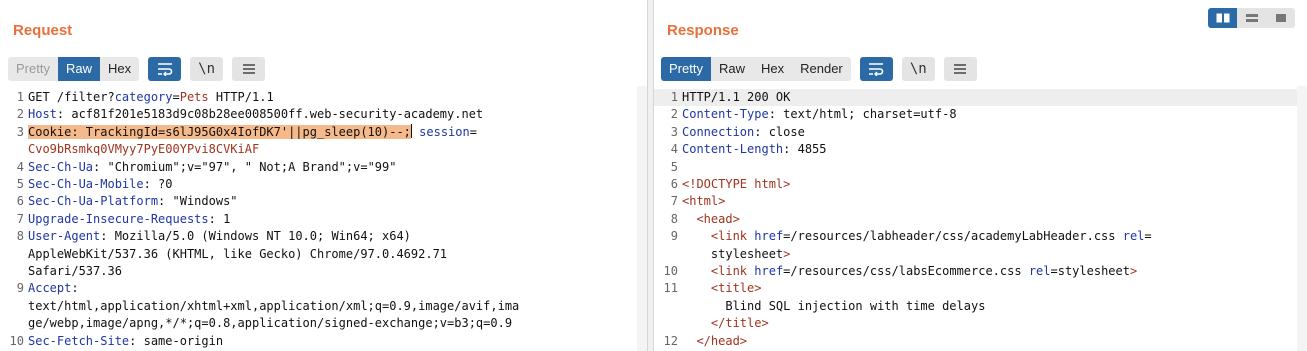 This screenshot has width=1307, height=351. What do you see at coordinates (323, 97) in the screenshot?
I see `code-line: 1 GET /filter?category=Pets HTTP/1.1` at bounding box center [323, 97].